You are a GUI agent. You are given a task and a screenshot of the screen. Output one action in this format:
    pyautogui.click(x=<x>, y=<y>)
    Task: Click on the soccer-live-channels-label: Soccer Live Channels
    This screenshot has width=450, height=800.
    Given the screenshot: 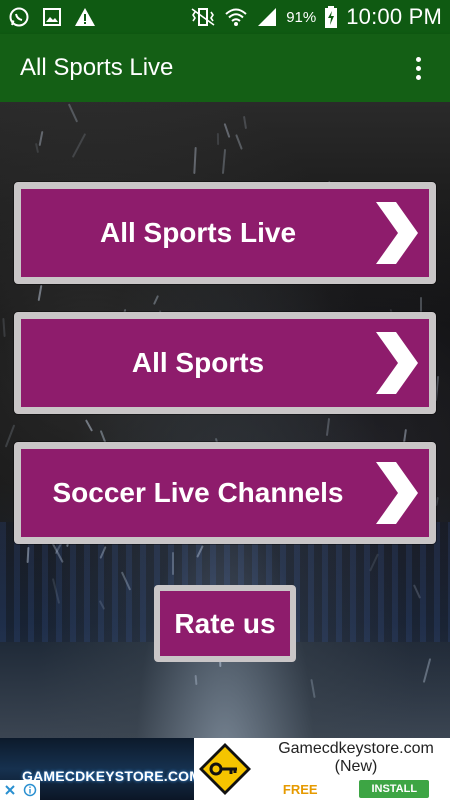 What is the action you would take?
    pyautogui.click(x=198, y=492)
    